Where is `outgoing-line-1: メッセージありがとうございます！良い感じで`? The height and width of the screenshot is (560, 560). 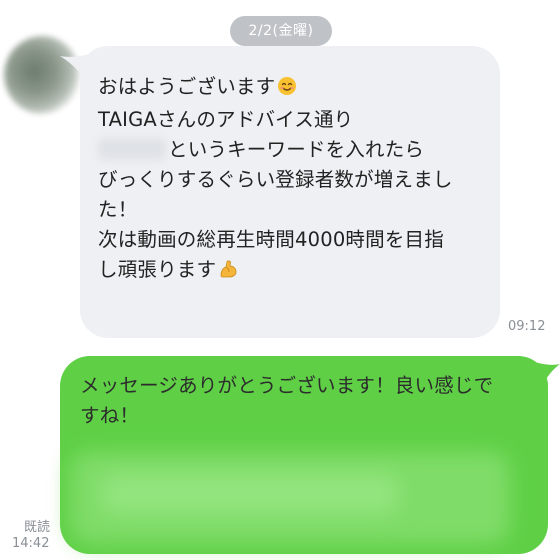 outgoing-line-1: メッセージありがとうございます！良い感じで is located at coordinates (287, 385).